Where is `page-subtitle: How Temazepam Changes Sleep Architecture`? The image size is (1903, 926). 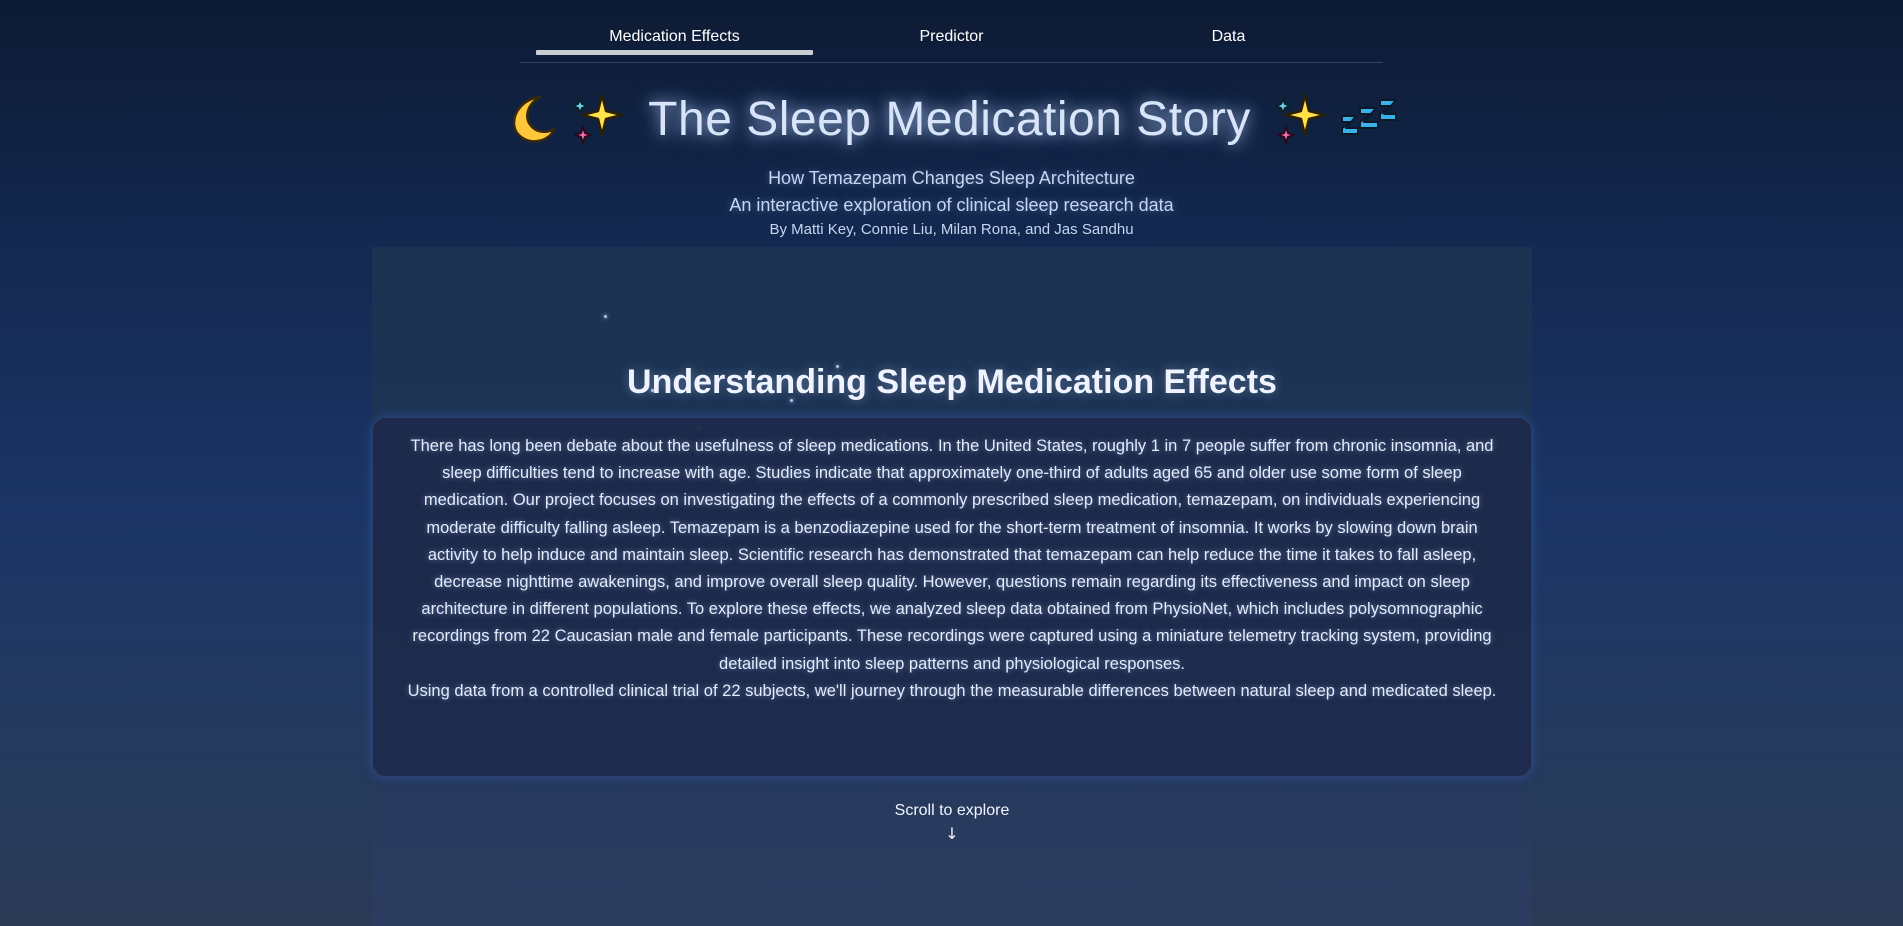 page-subtitle: How Temazepam Changes Sleep Architecture is located at coordinates (951, 178).